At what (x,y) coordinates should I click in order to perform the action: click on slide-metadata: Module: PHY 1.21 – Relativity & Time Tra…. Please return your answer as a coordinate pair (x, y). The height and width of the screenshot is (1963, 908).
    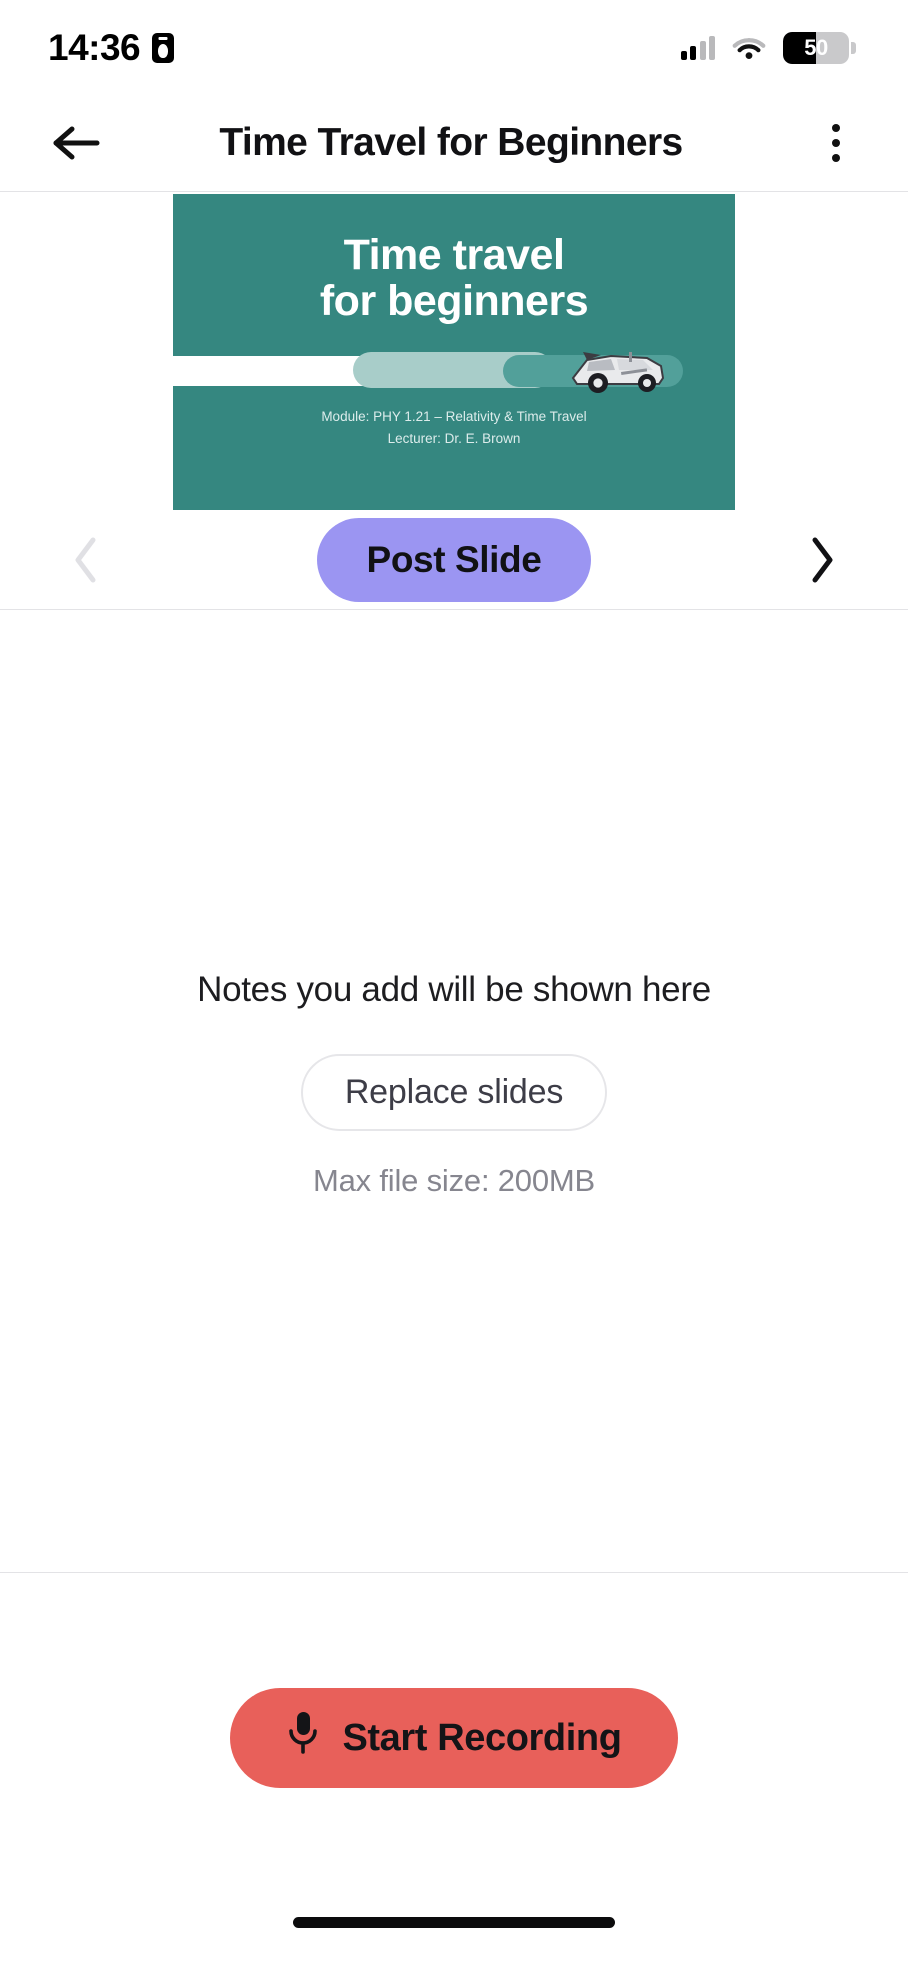
    Looking at the image, I should click on (454, 428).